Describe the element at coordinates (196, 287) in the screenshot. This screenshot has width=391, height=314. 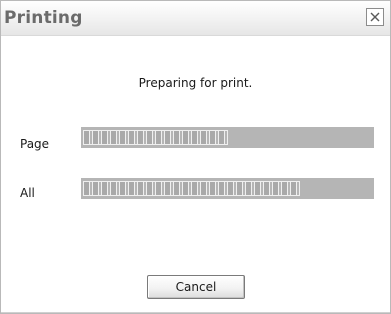
I see `cancel-button: Cancel` at that location.